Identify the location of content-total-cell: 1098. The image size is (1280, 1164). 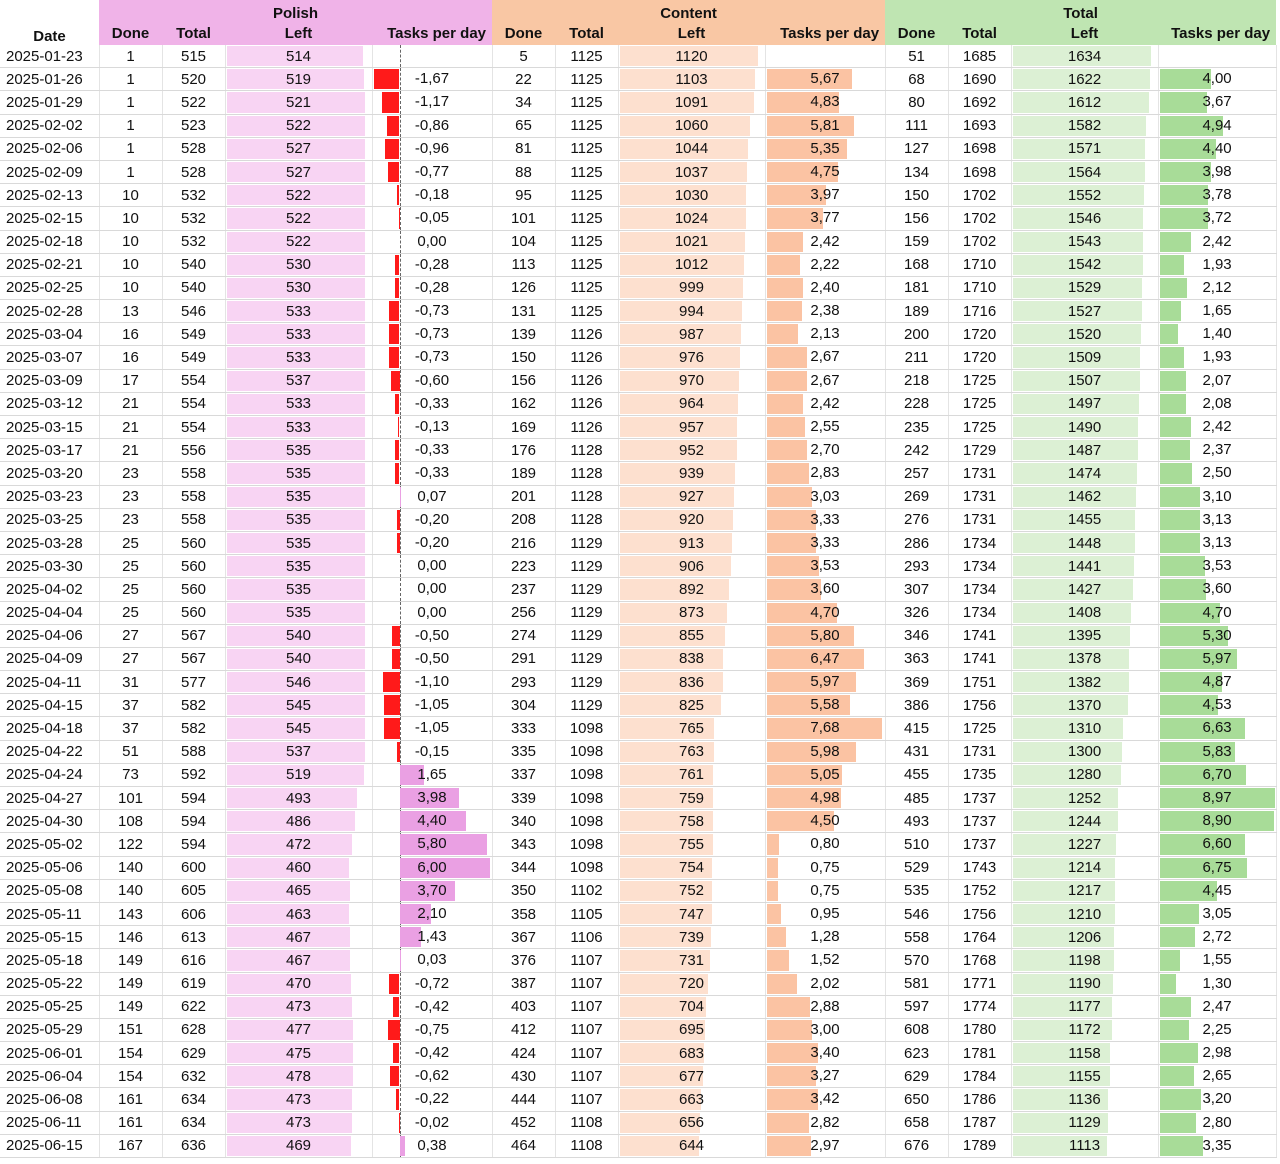
(587, 844).